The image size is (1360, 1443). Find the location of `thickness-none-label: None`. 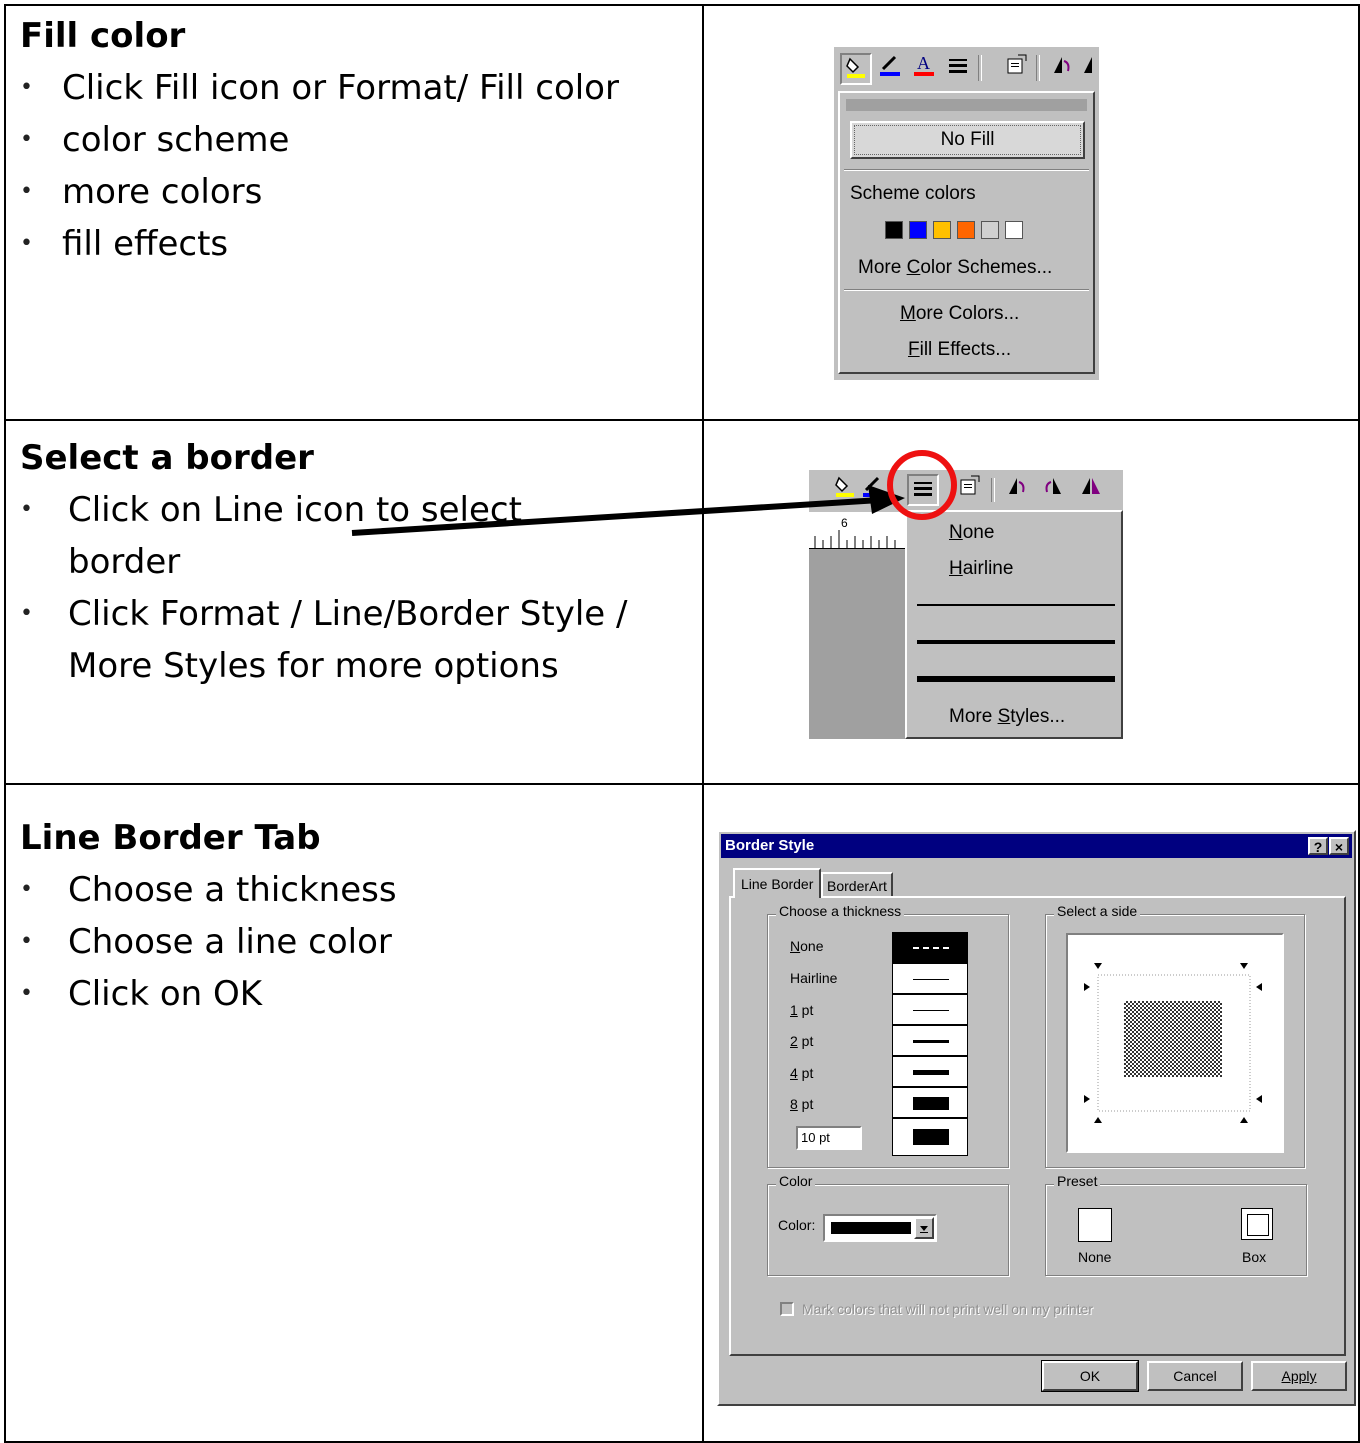

thickness-none-label: None is located at coordinates (806, 946).